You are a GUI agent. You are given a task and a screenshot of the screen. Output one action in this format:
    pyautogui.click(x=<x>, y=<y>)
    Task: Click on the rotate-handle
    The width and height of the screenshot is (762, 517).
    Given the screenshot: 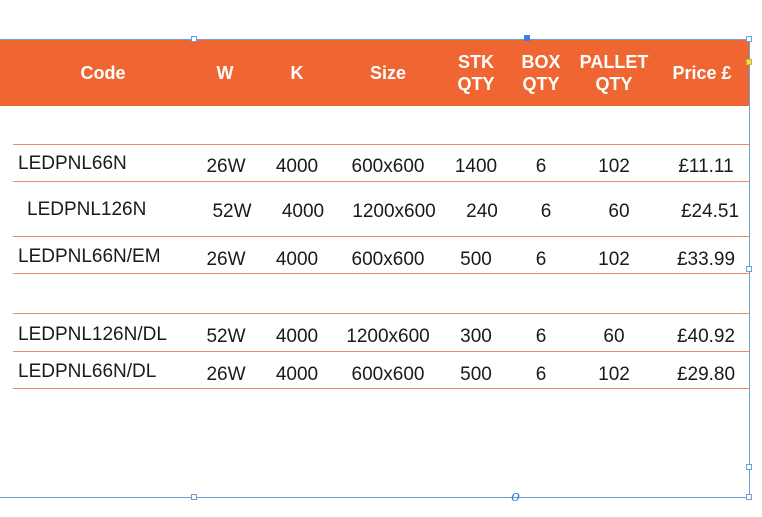 What is the action you would take?
    pyautogui.click(x=527, y=38)
    